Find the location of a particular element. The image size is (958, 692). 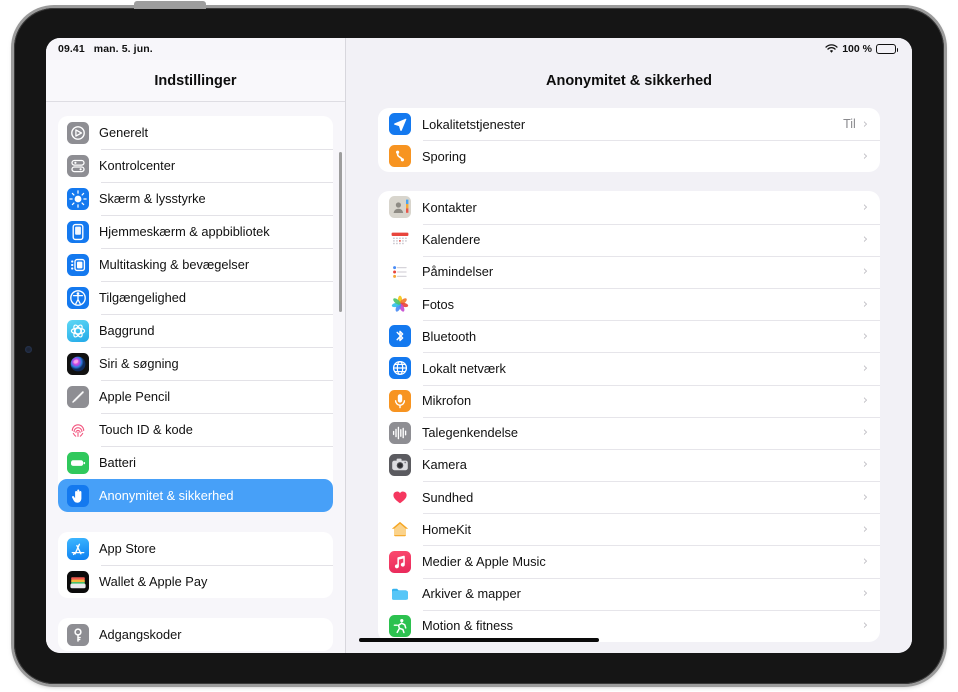

sidebar-header: Indstillinger is located at coordinates (195, 81).